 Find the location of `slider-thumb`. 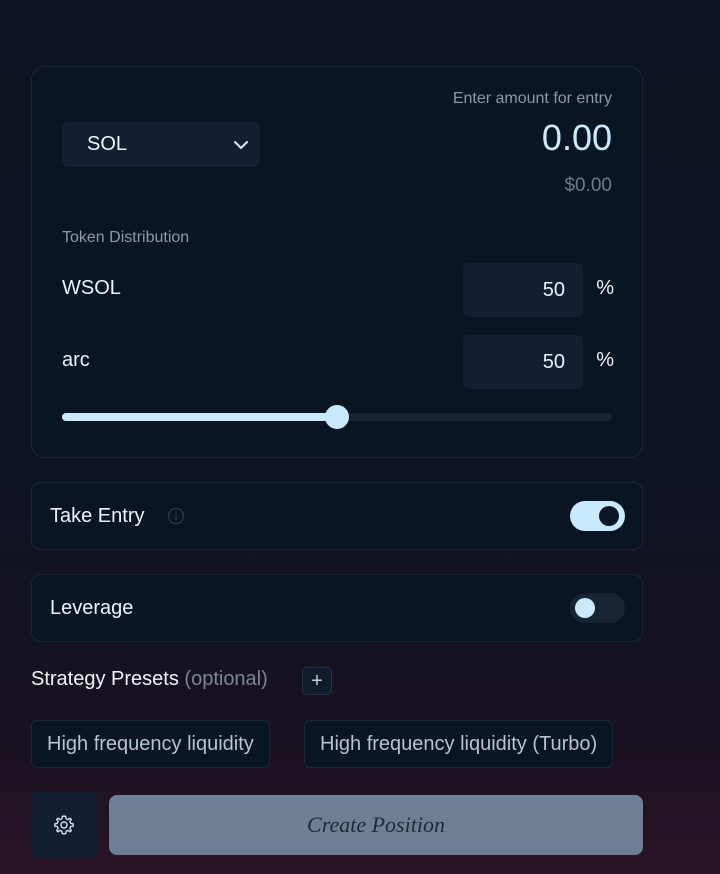

slider-thumb is located at coordinates (337, 417).